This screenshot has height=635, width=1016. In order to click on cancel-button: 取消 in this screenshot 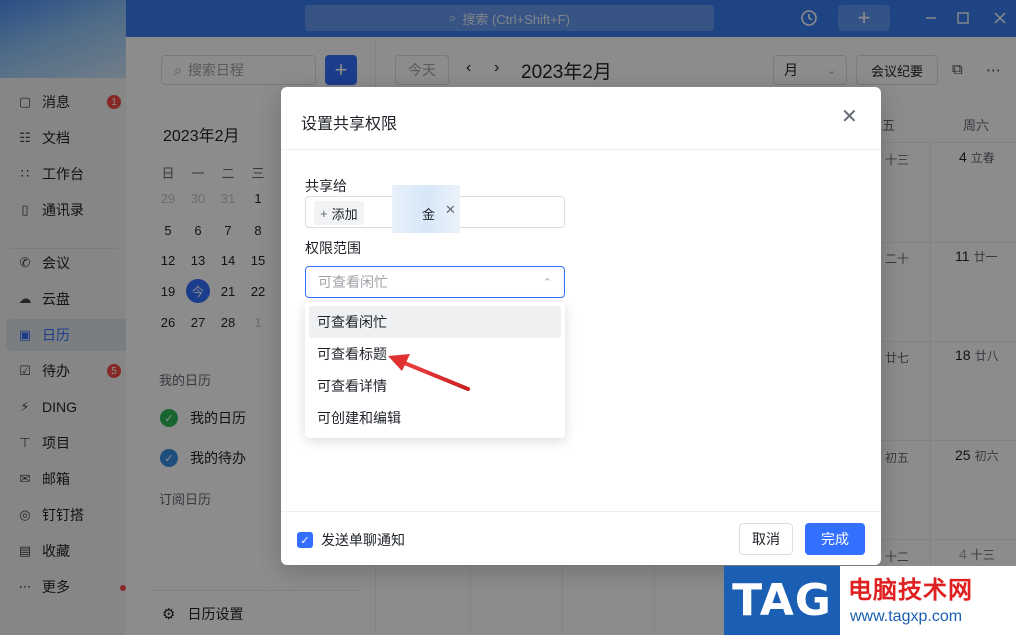, I will do `click(766, 539)`.